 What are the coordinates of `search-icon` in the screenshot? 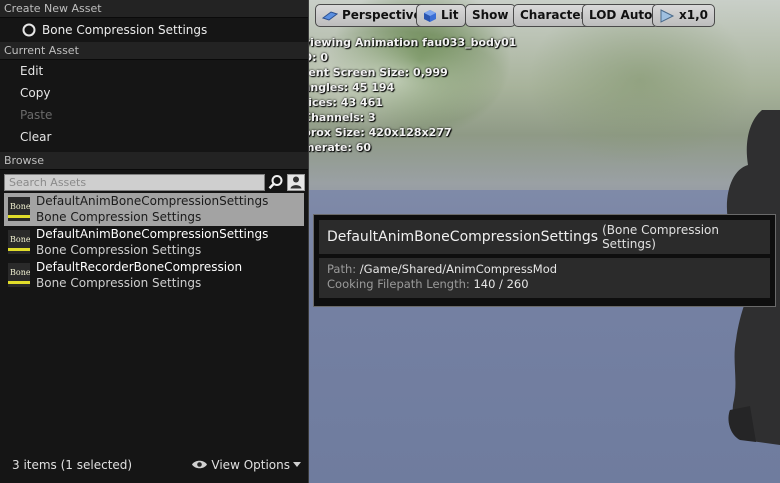 It's located at (275, 182).